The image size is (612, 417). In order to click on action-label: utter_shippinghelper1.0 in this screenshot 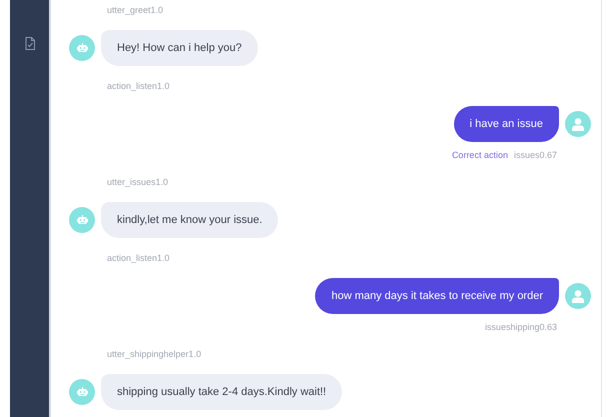, I will do `click(154, 354)`.